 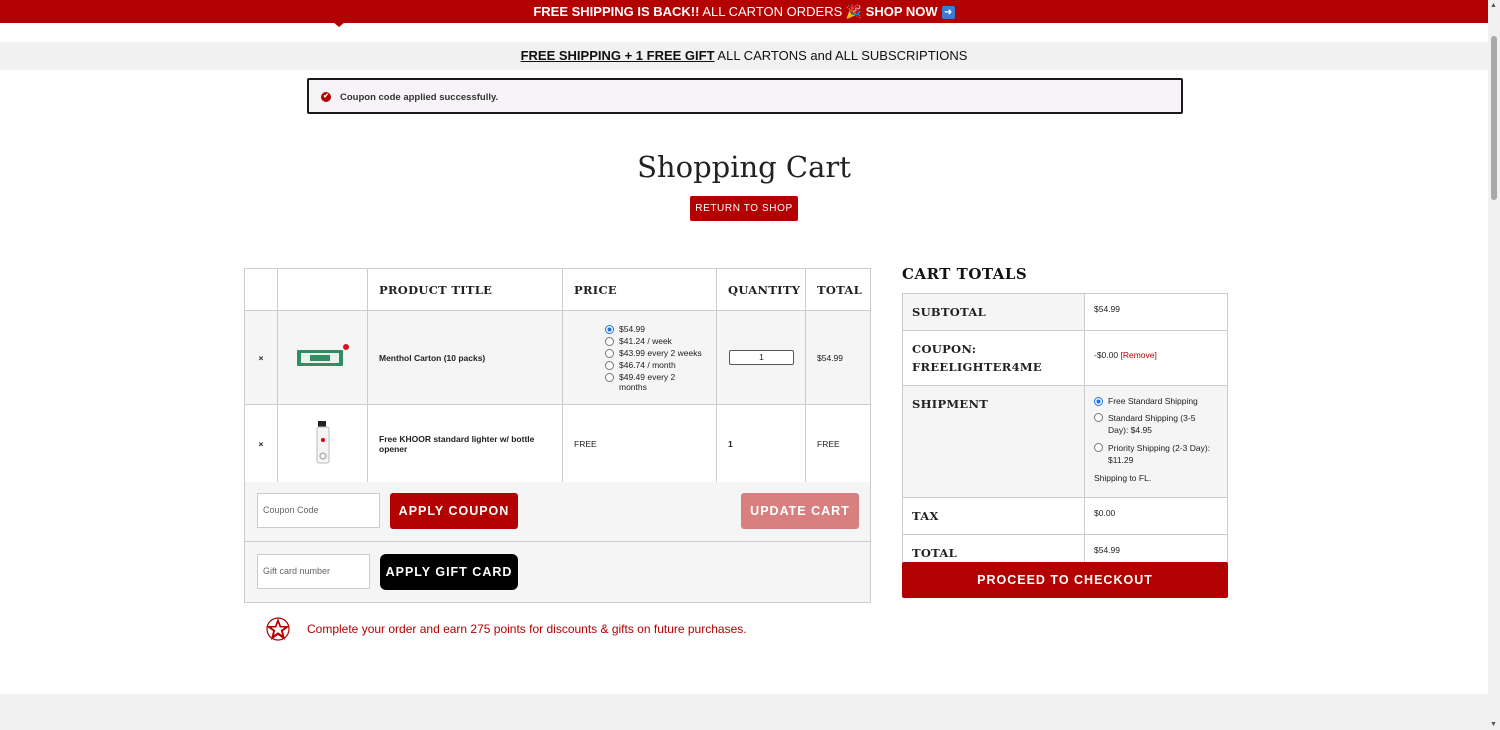 What do you see at coordinates (744, 712) in the screenshot?
I see `footer` at bounding box center [744, 712].